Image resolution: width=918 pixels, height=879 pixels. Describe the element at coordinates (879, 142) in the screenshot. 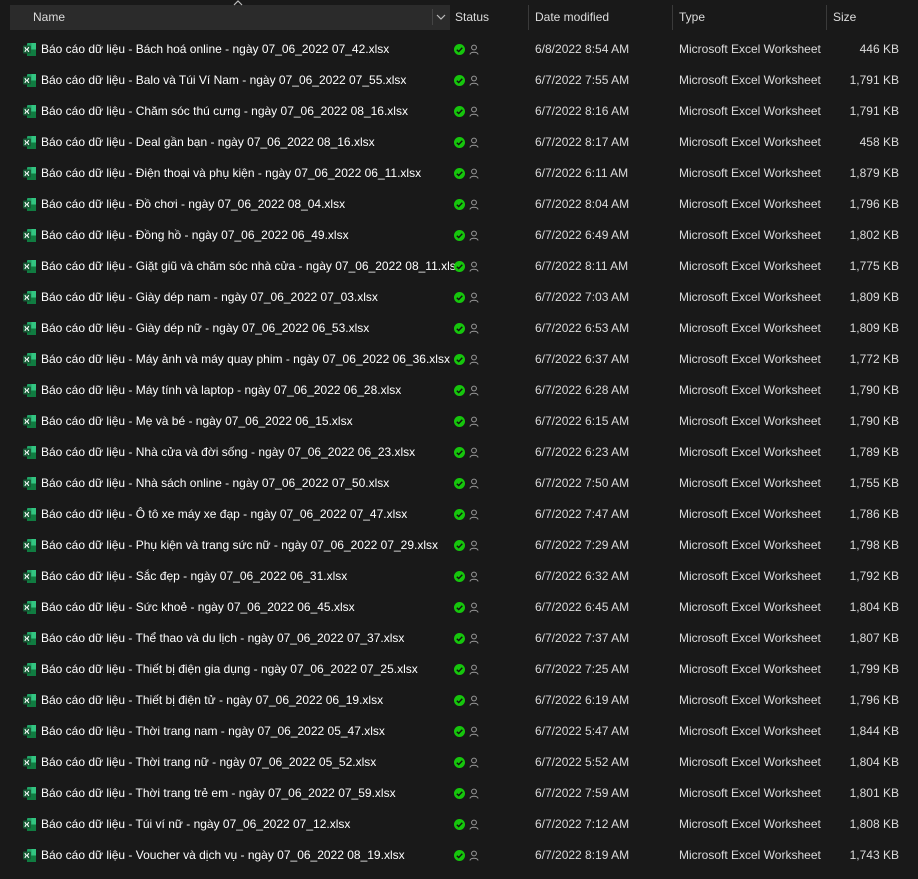

I see `file-size: 458 KB` at that location.